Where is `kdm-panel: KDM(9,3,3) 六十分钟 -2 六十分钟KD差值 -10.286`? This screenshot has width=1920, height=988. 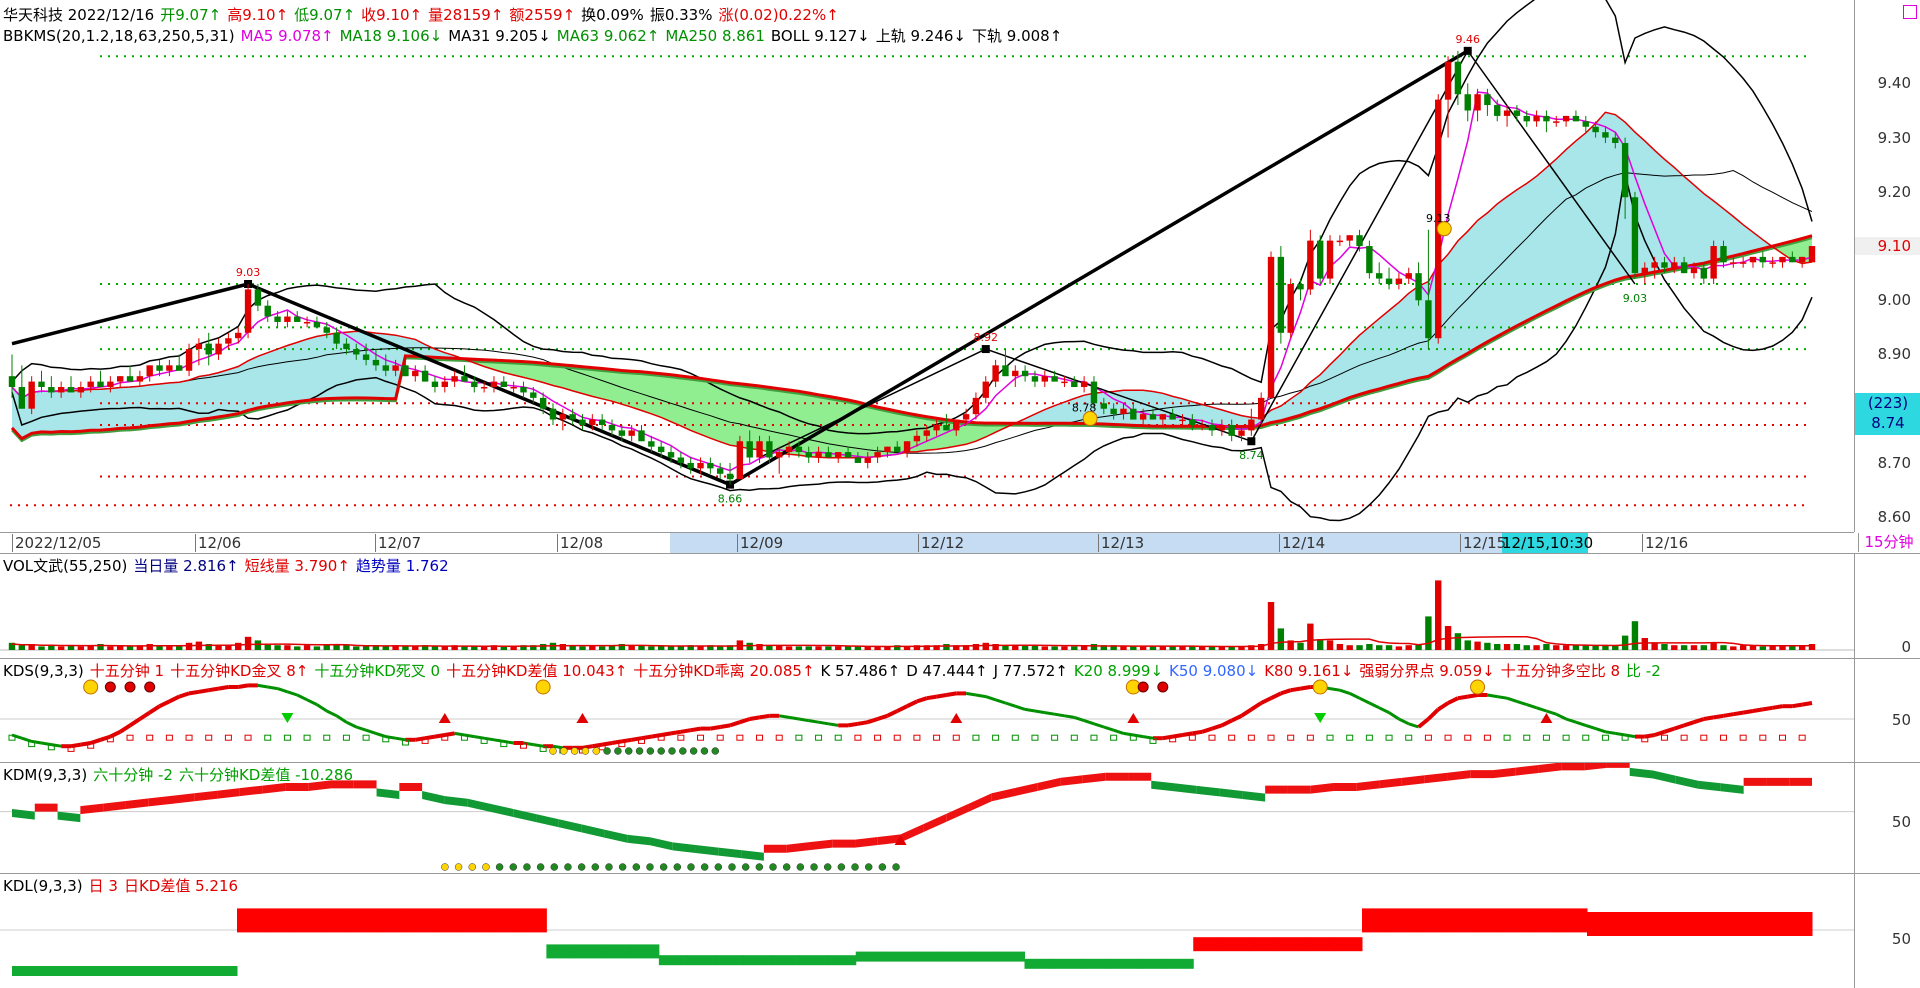
kdm-panel: KDM(9,3,3) 六十分钟 -2 六十分钟KD差值 -10.286 is located at coordinates (927, 817).